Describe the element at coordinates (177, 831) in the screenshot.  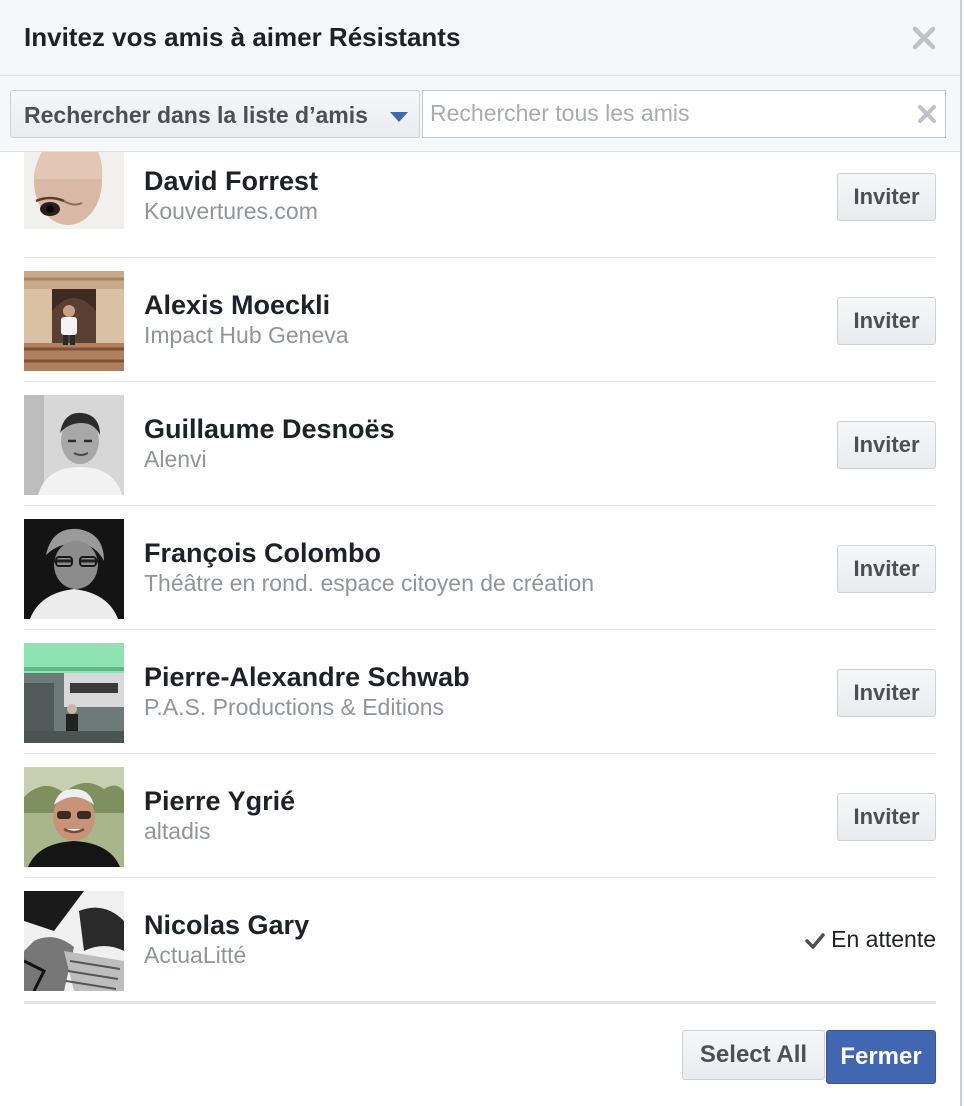
I see `friend-subtitle: altadis` at that location.